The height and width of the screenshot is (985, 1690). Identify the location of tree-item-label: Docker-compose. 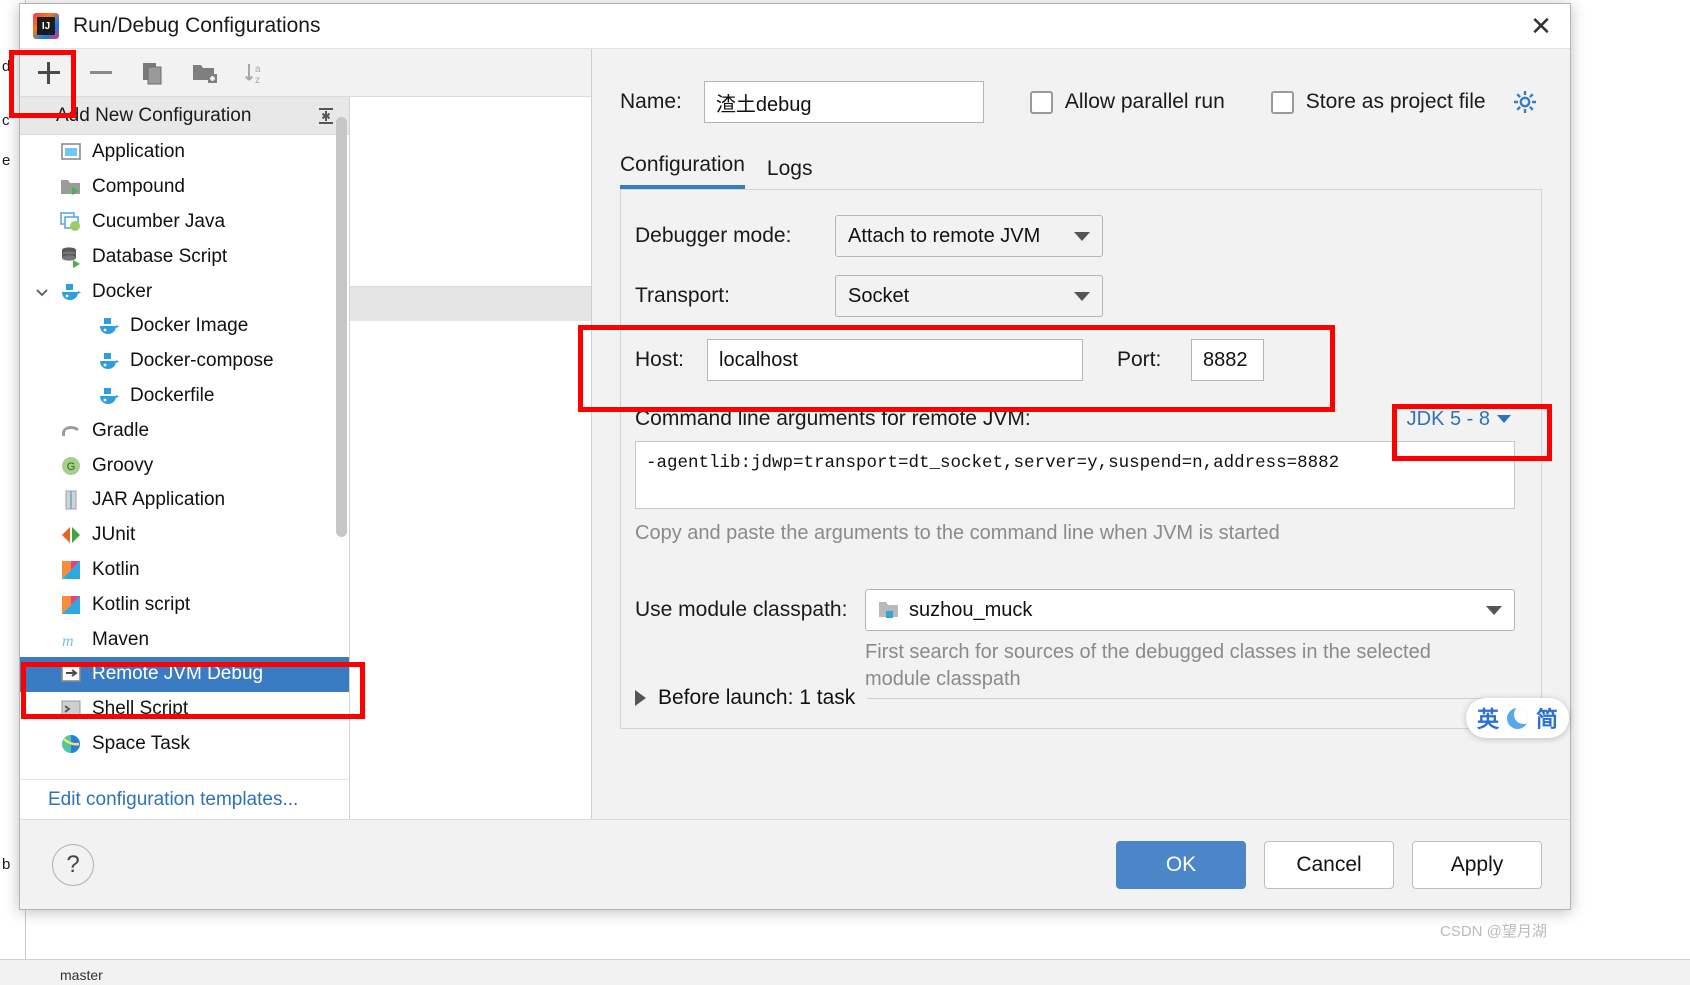
(202, 361).